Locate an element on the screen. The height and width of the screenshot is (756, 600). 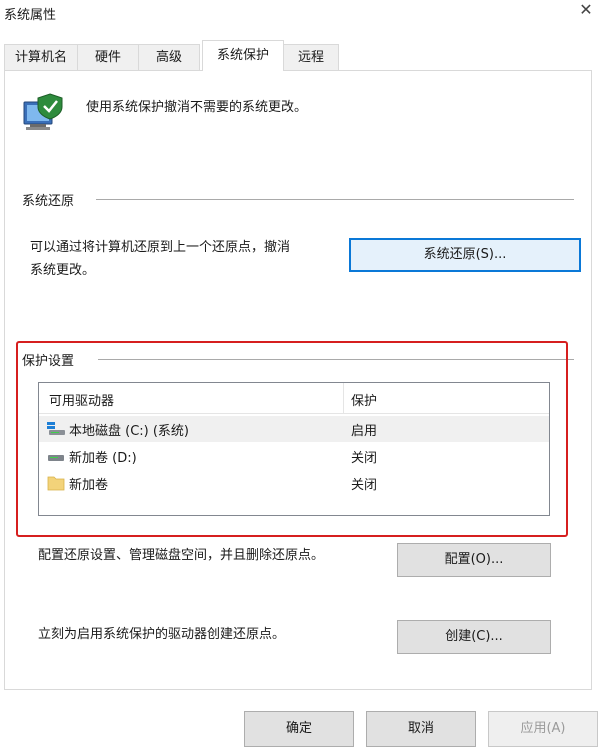
tab-computer-name: 计算机名 is located at coordinates (41, 57).